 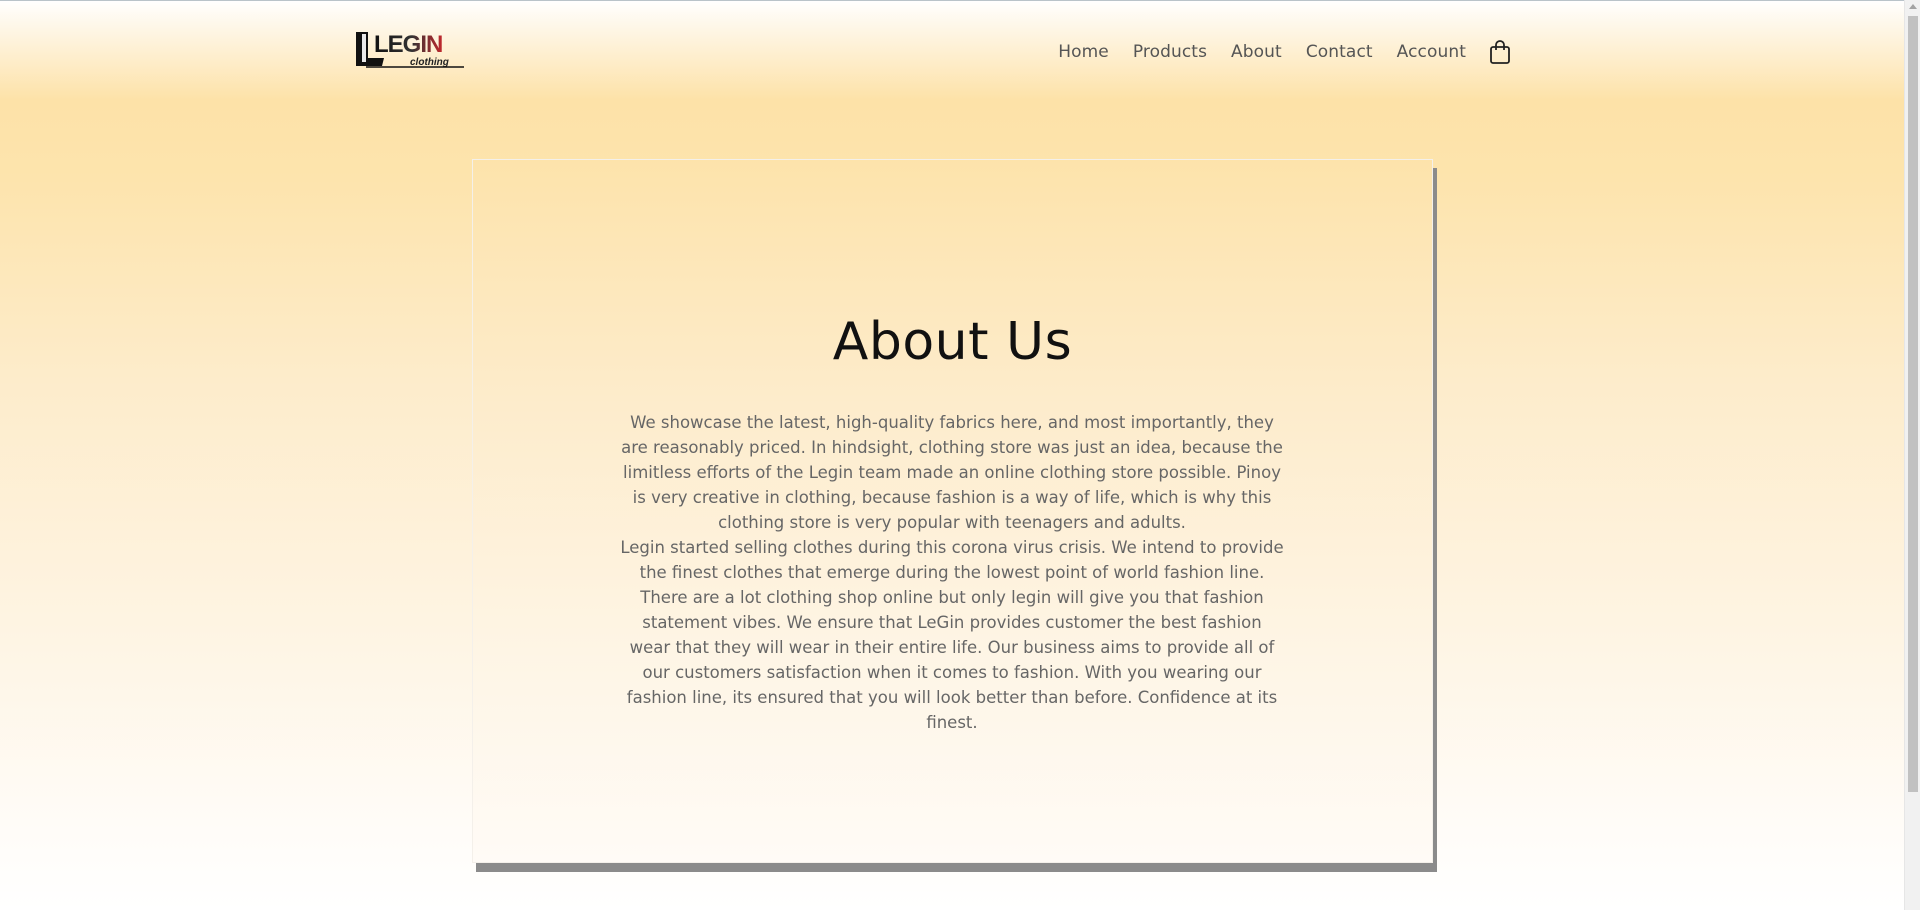 What do you see at coordinates (952, 342) in the screenshot?
I see `page-title: About Us` at bounding box center [952, 342].